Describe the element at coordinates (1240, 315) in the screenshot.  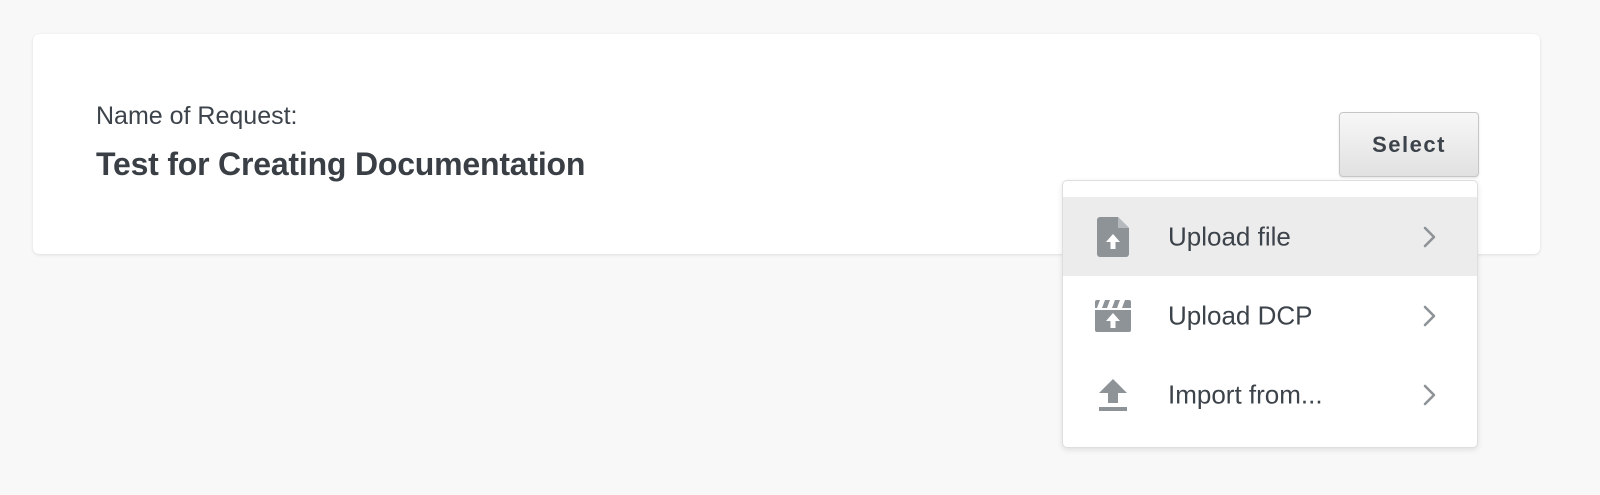
I see `menu-item-label: Upload DCP` at that location.